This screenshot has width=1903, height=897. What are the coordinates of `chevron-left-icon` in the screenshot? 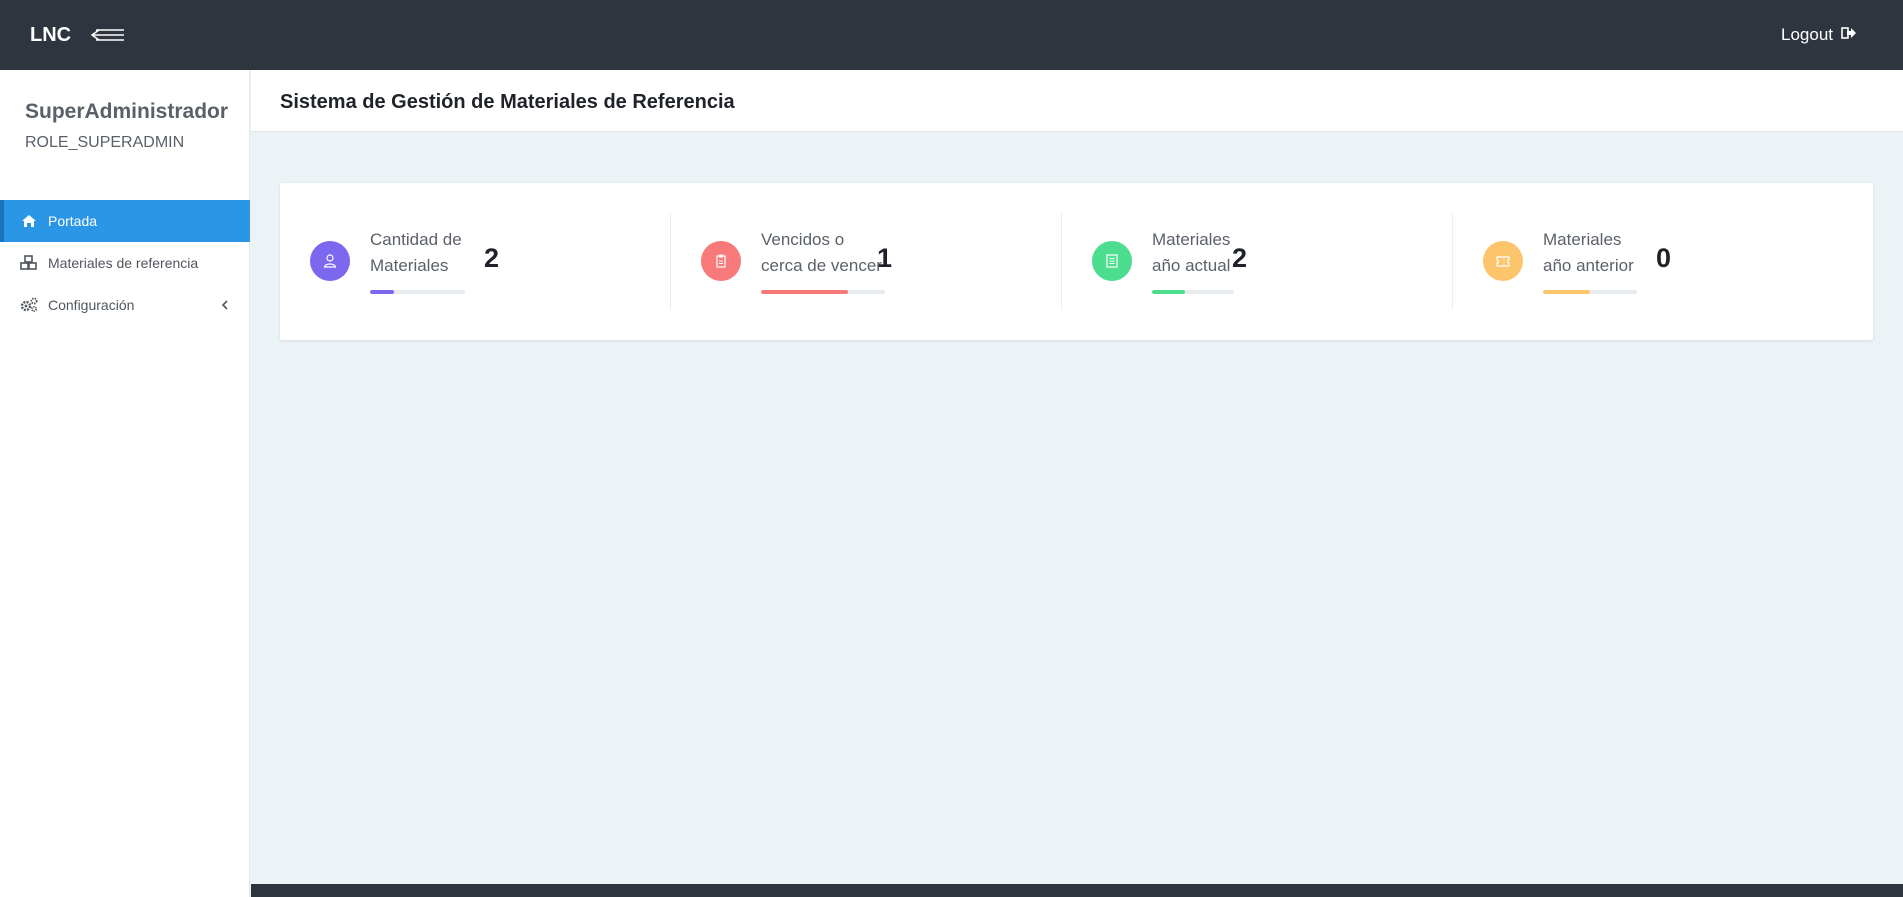 It's located at (225, 305).